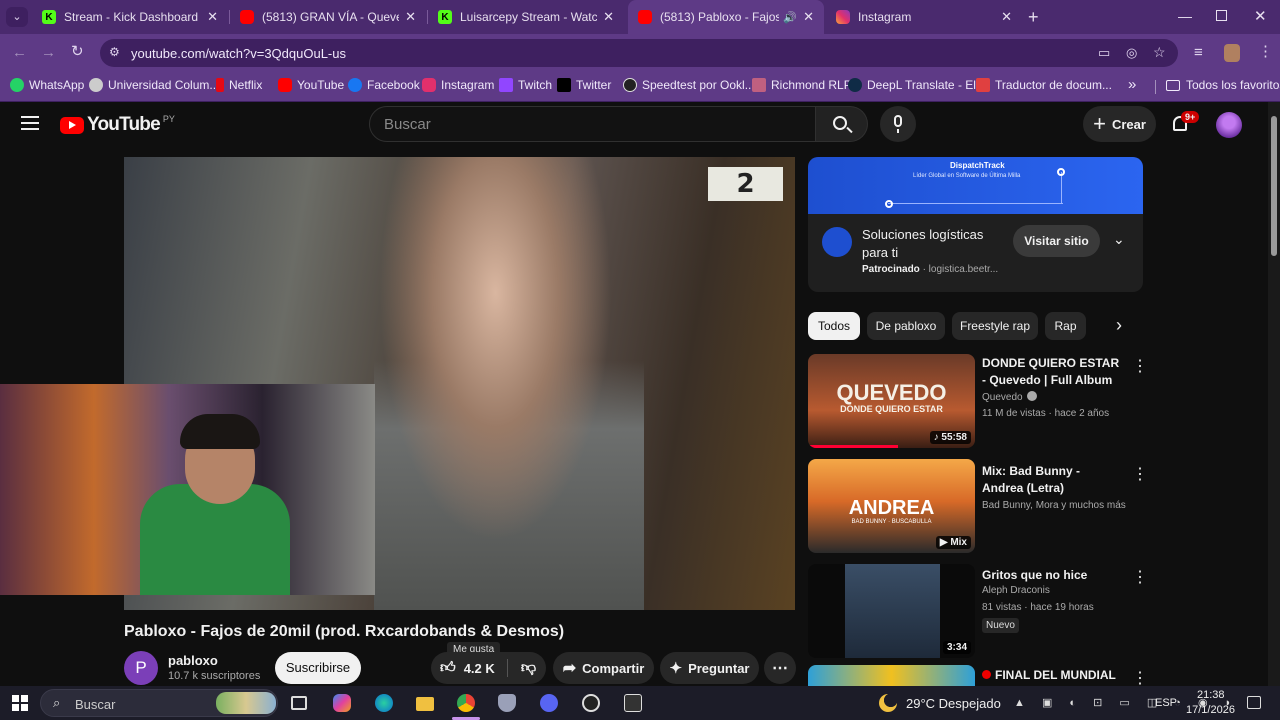 This screenshot has height=720, width=1280. Describe the element at coordinates (592, 124) in the screenshot. I see `search-box: Buscar` at that location.